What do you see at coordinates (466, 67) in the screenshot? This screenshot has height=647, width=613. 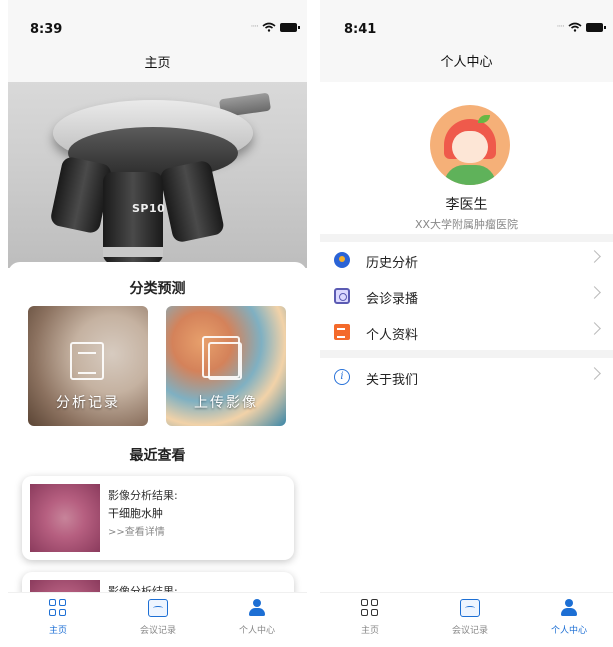 I see `page-title: 个人中心` at bounding box center [466, 67].